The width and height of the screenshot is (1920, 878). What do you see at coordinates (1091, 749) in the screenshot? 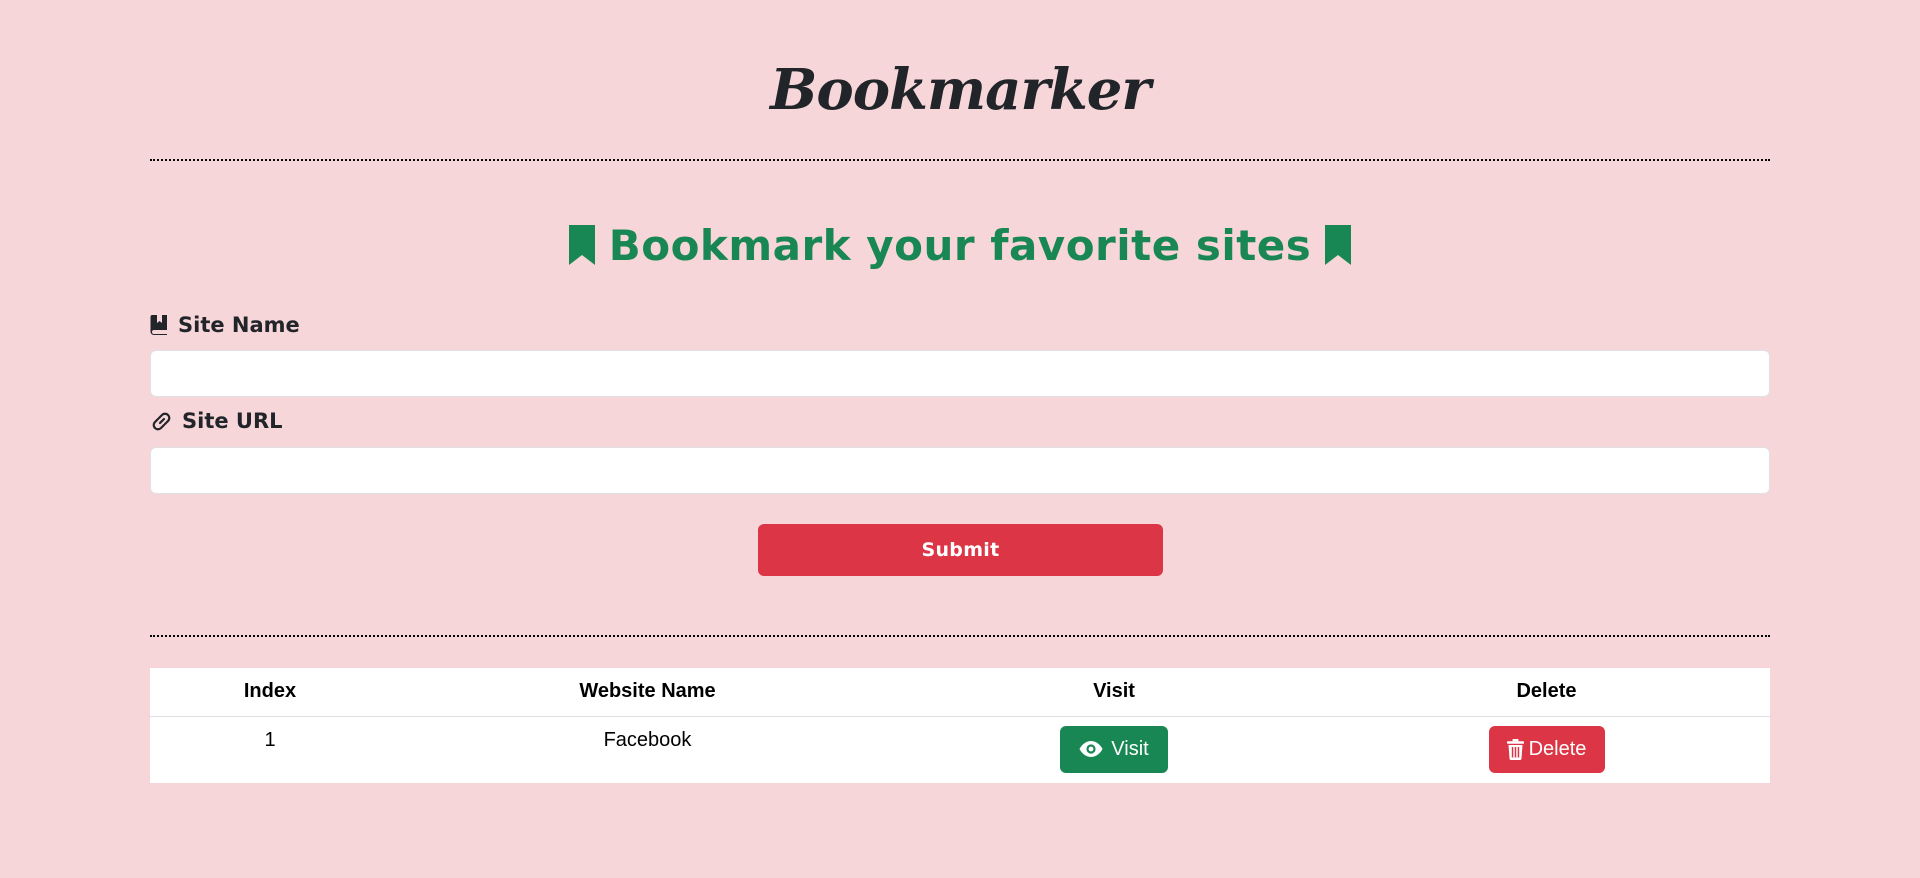
I see `eye-icon` at bounding box center [1091, 749].